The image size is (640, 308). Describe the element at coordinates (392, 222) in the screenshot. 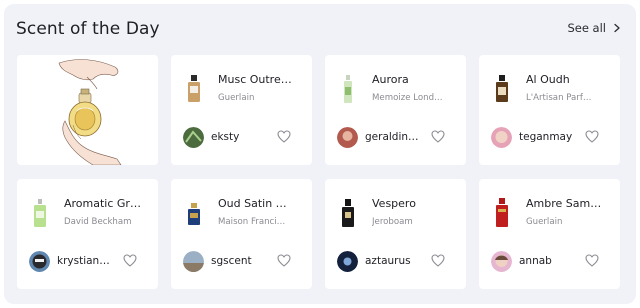

I see `perfume-brand: Jeroboam` at that location.